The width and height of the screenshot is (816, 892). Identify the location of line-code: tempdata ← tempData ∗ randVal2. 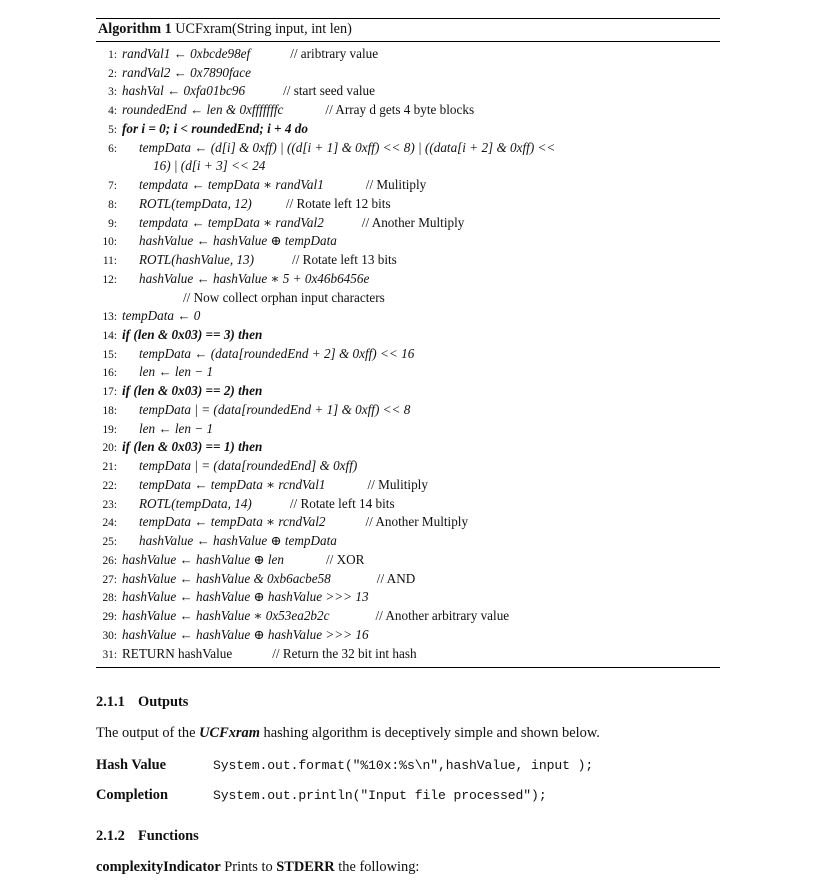
(231, 222).